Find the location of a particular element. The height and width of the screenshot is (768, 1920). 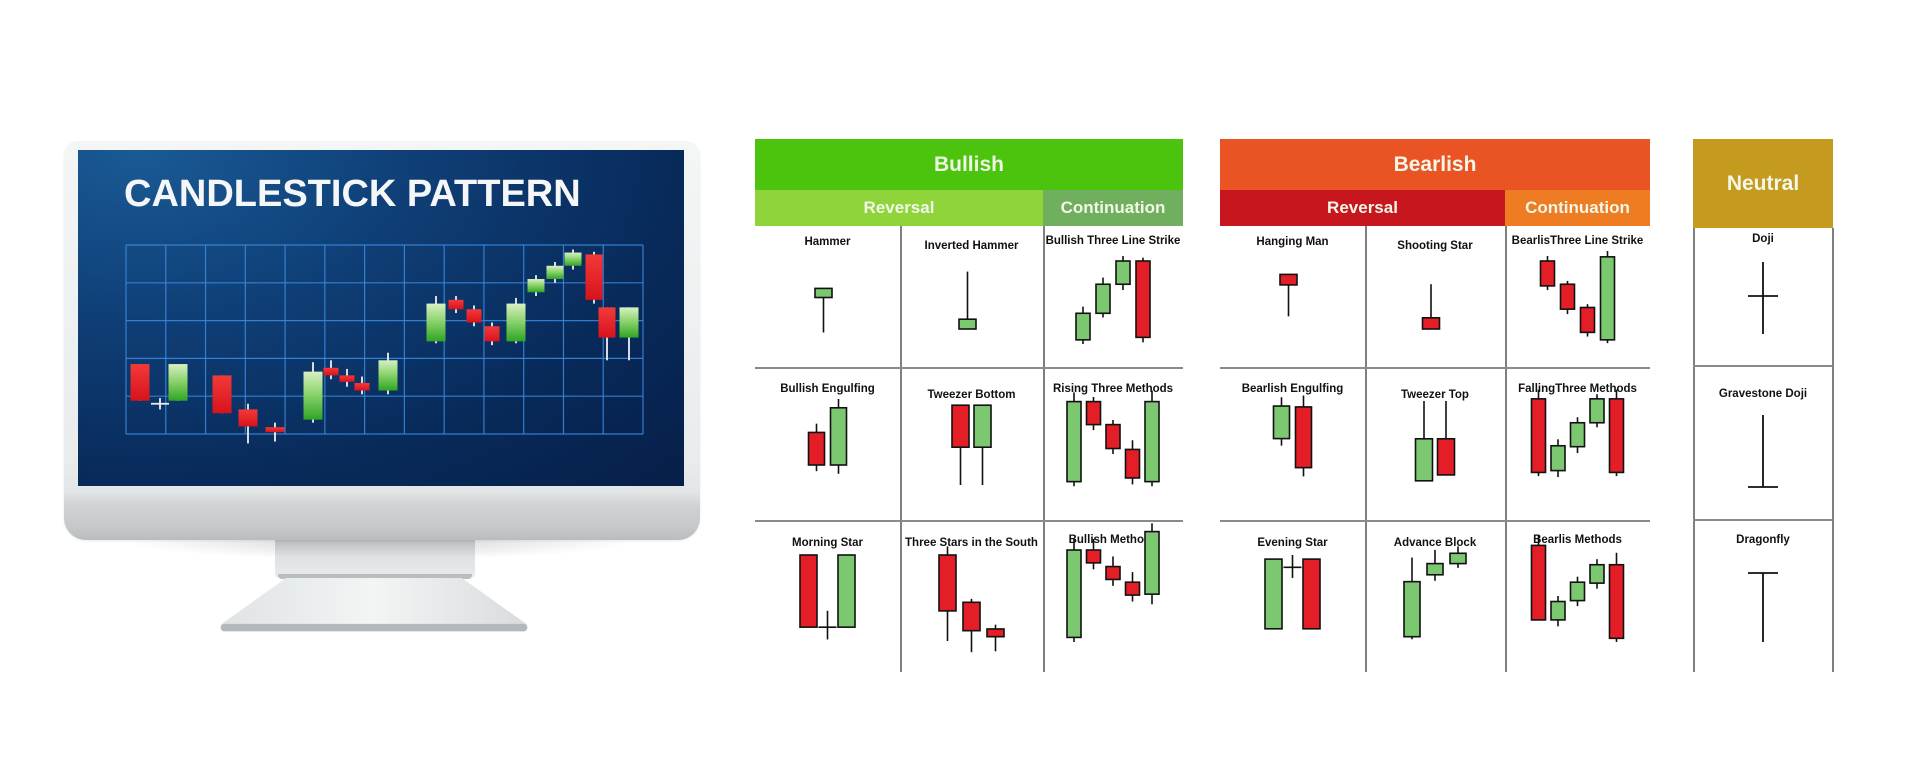

pattern-cell: Bearlish Engulfing is located at coordinates (1292, 443).